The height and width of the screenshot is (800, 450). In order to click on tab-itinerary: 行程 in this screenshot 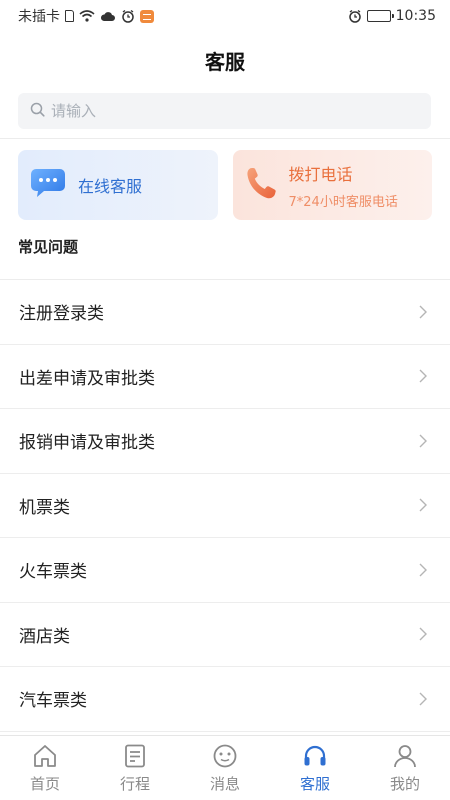, I will do `click(135, 768)`.